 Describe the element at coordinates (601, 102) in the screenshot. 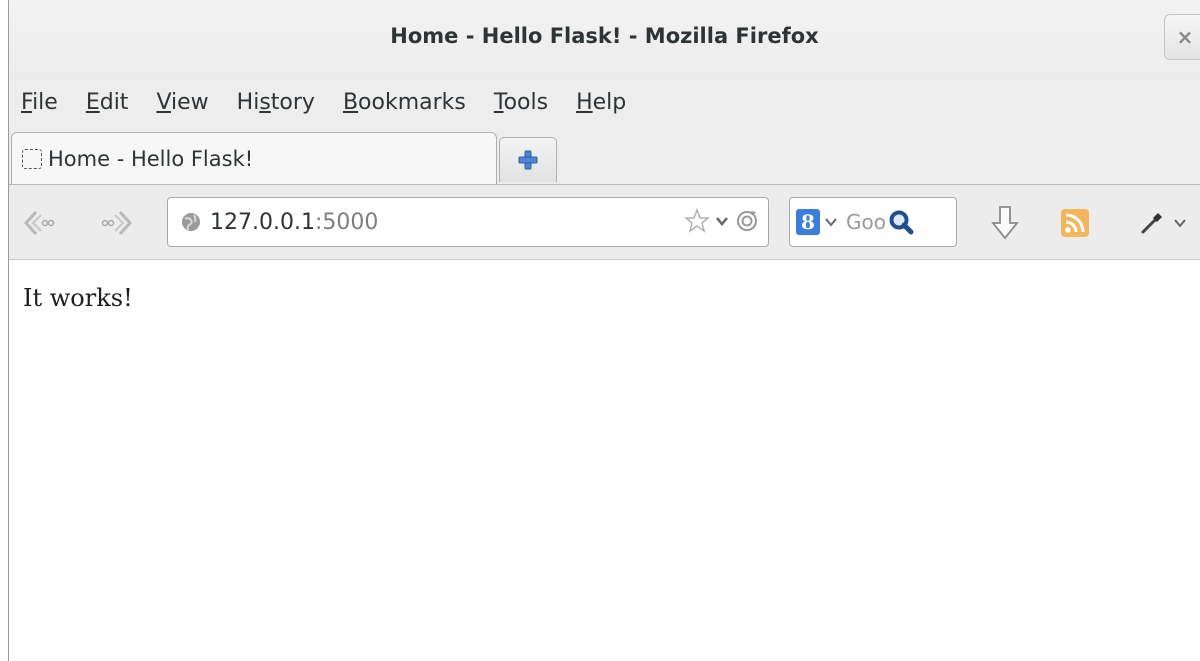

I see `menu-help: Help` at that location.